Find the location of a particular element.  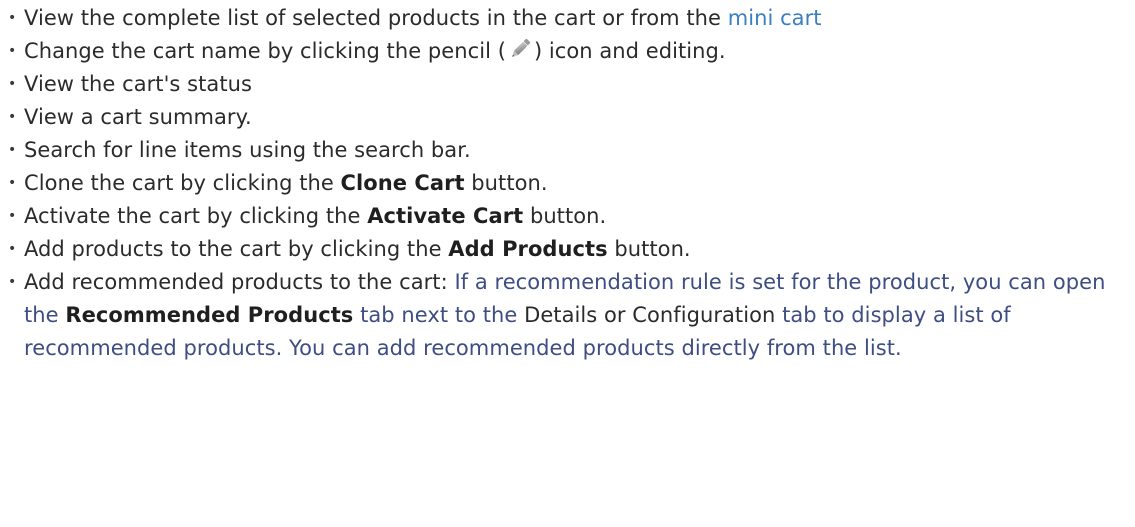

list-item: View a cart summary. is located at coordinates (567, 117).